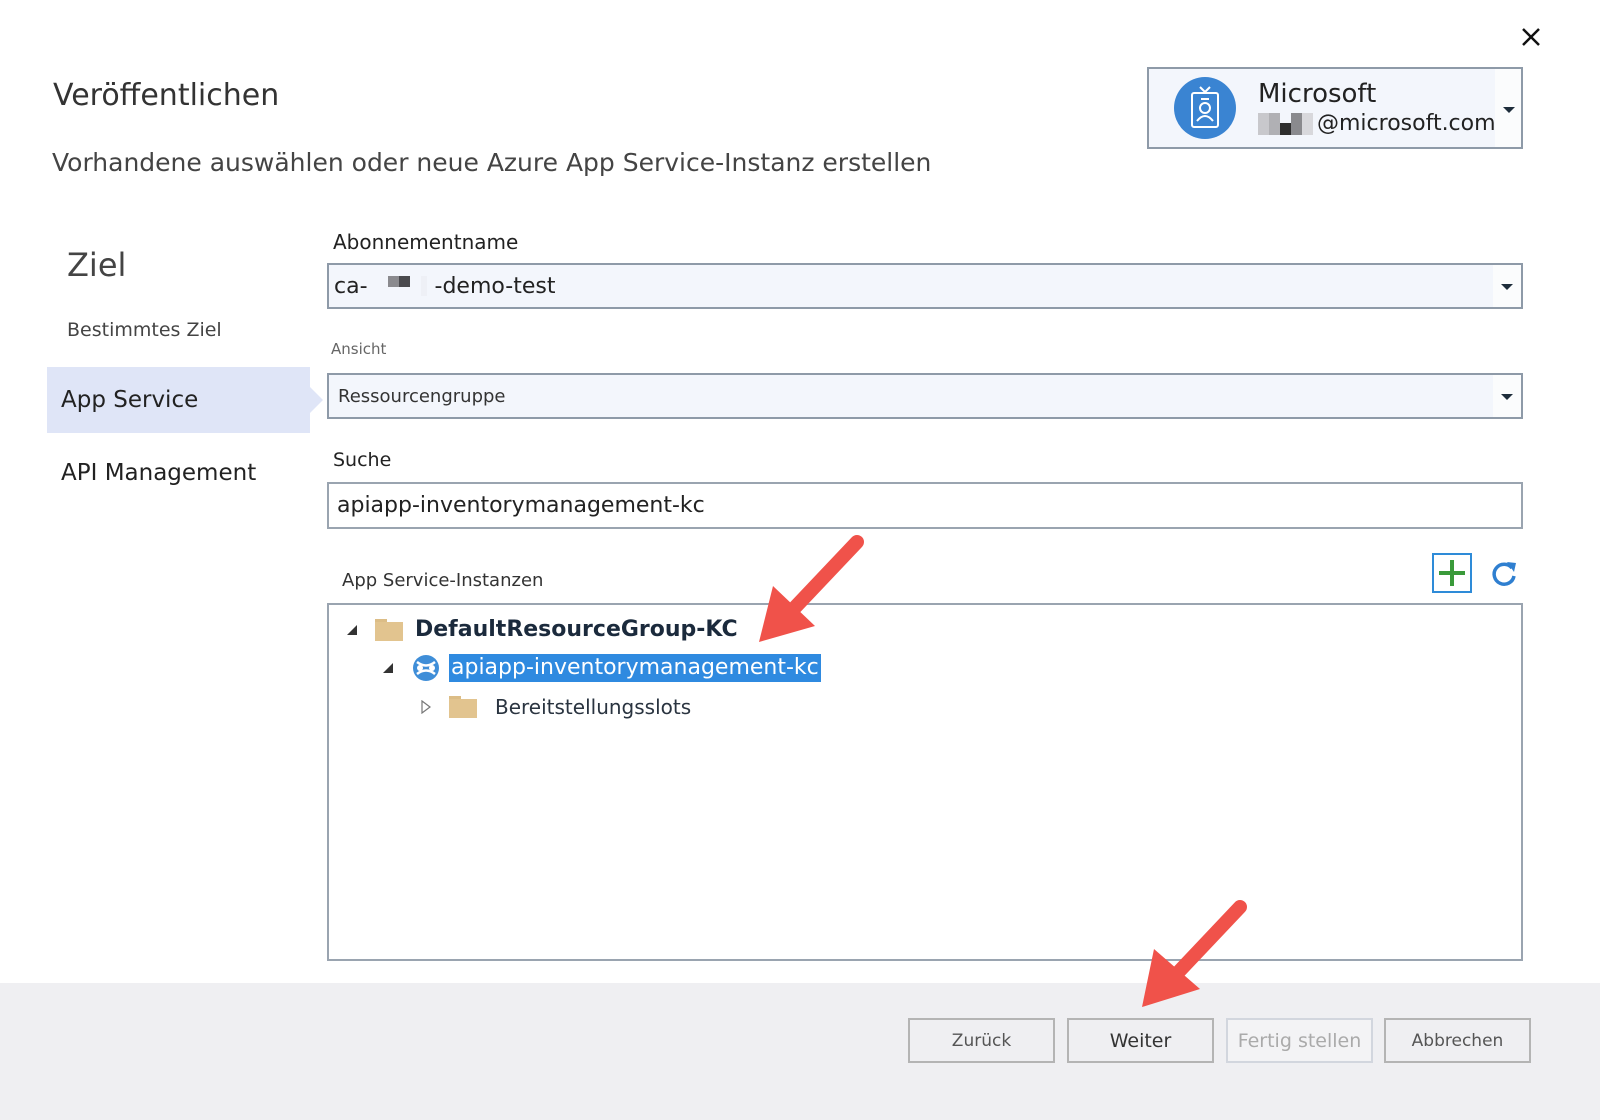  What do you see at coordinates (601, 668) in the screenshot?
I see `tree-node-app-service: apiapp-inventorymanagement-kc` at bounding box center [601, 668].